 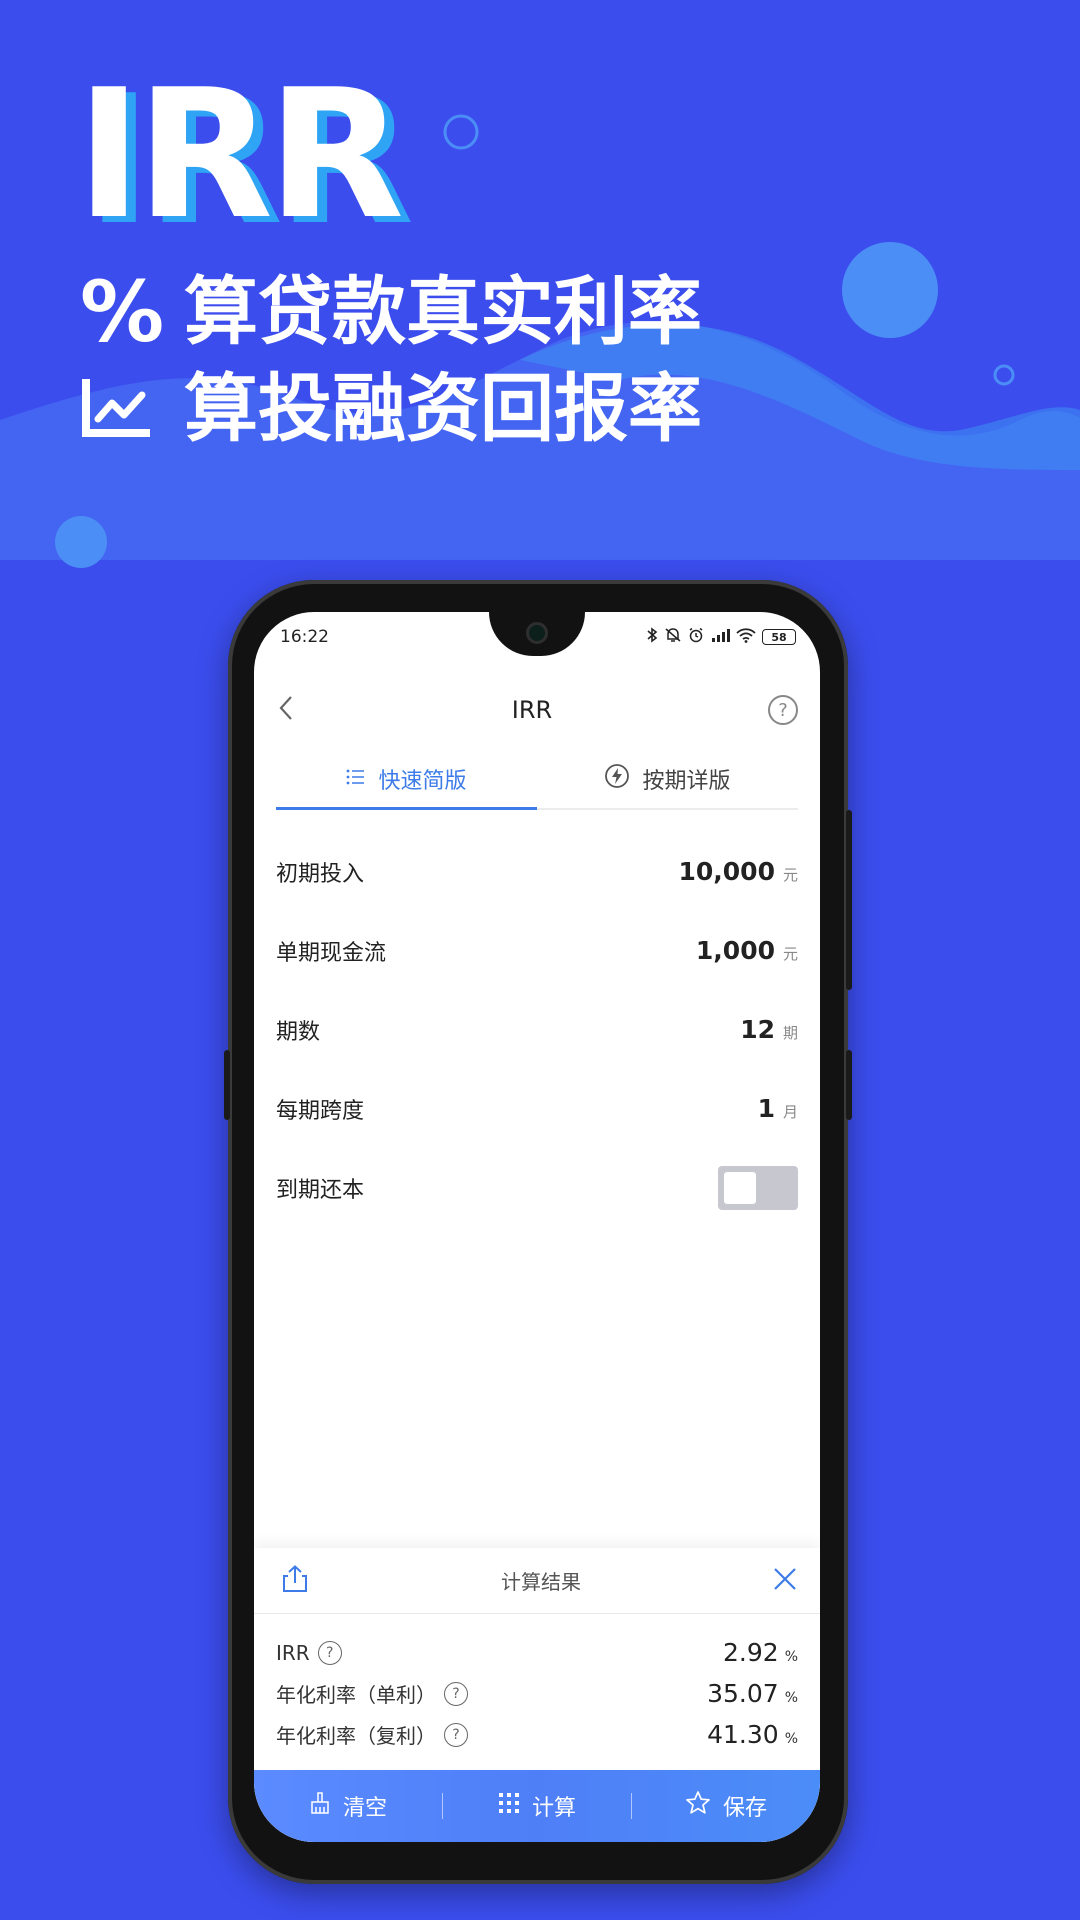 I want to click on periods-value: 12, so click(x=757, y=1029).